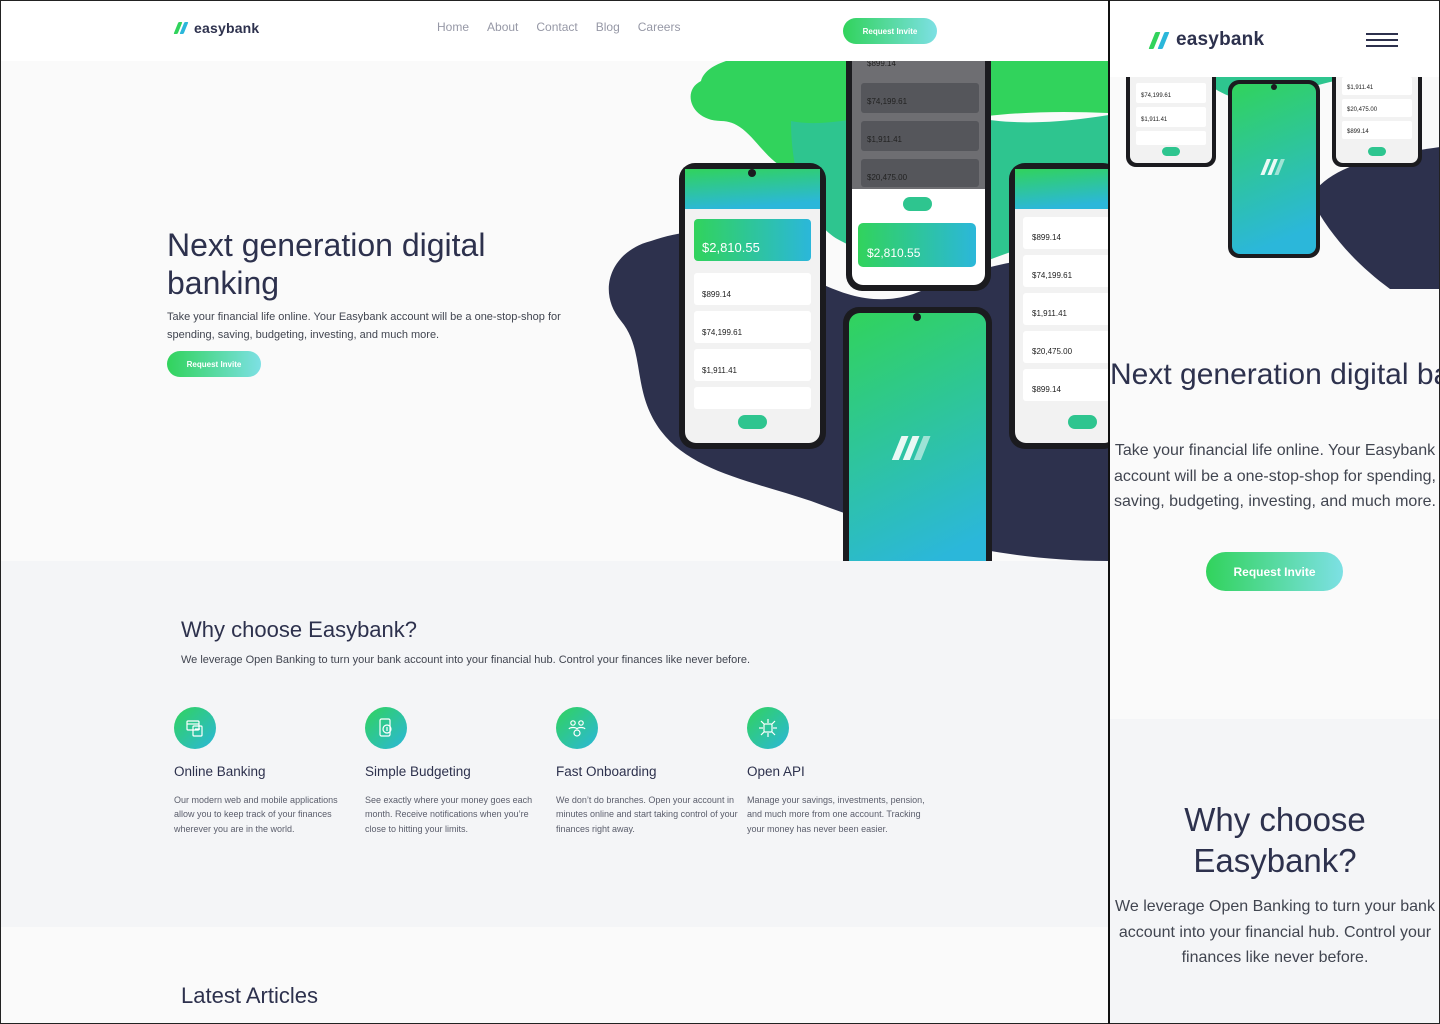 The image size is (1440, 1024). What do you see at coordinates (1275, 840) in the screenshot?
I see `mobile-why-title: Why choose Easybank?` at bounding box center [1275, 840].